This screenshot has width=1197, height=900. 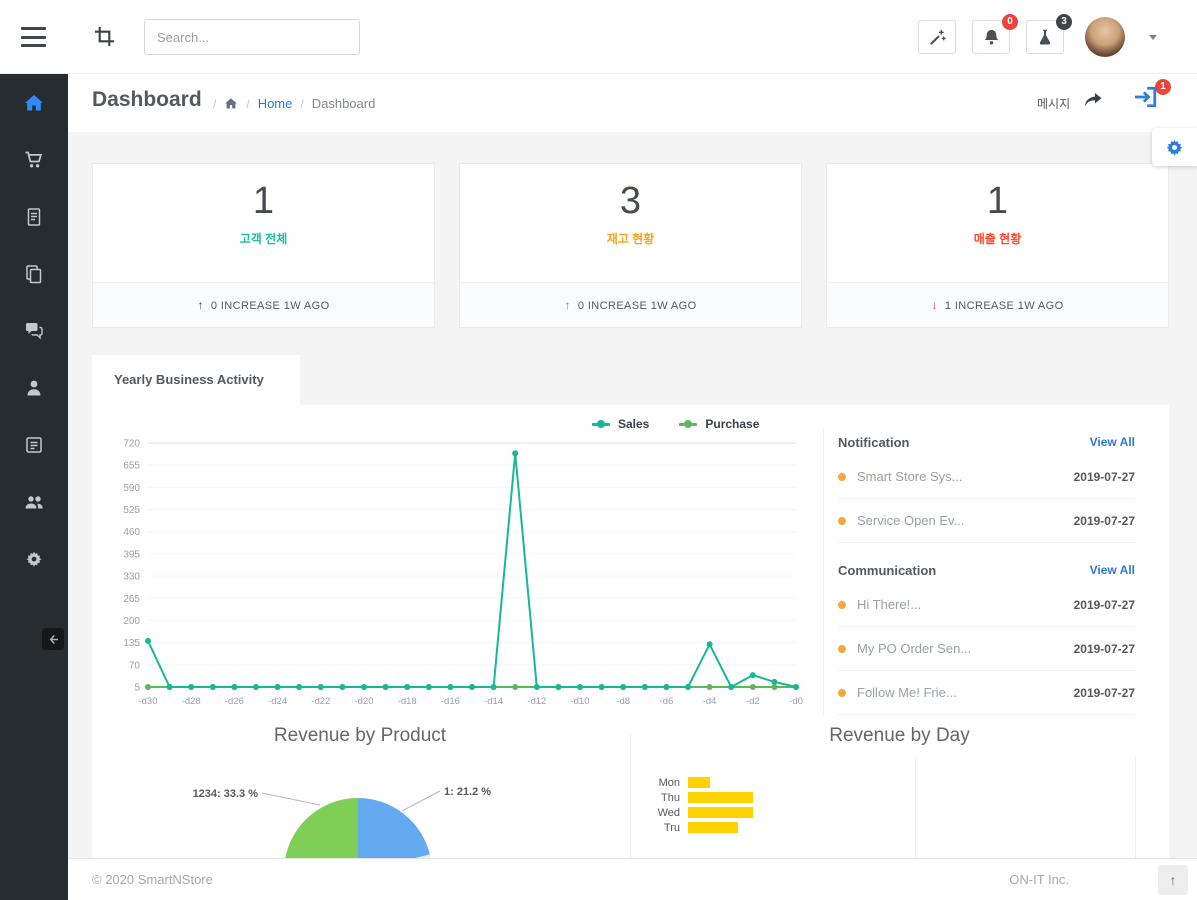 I want to click on notifications-button: 0, so click(x=995, y=34).